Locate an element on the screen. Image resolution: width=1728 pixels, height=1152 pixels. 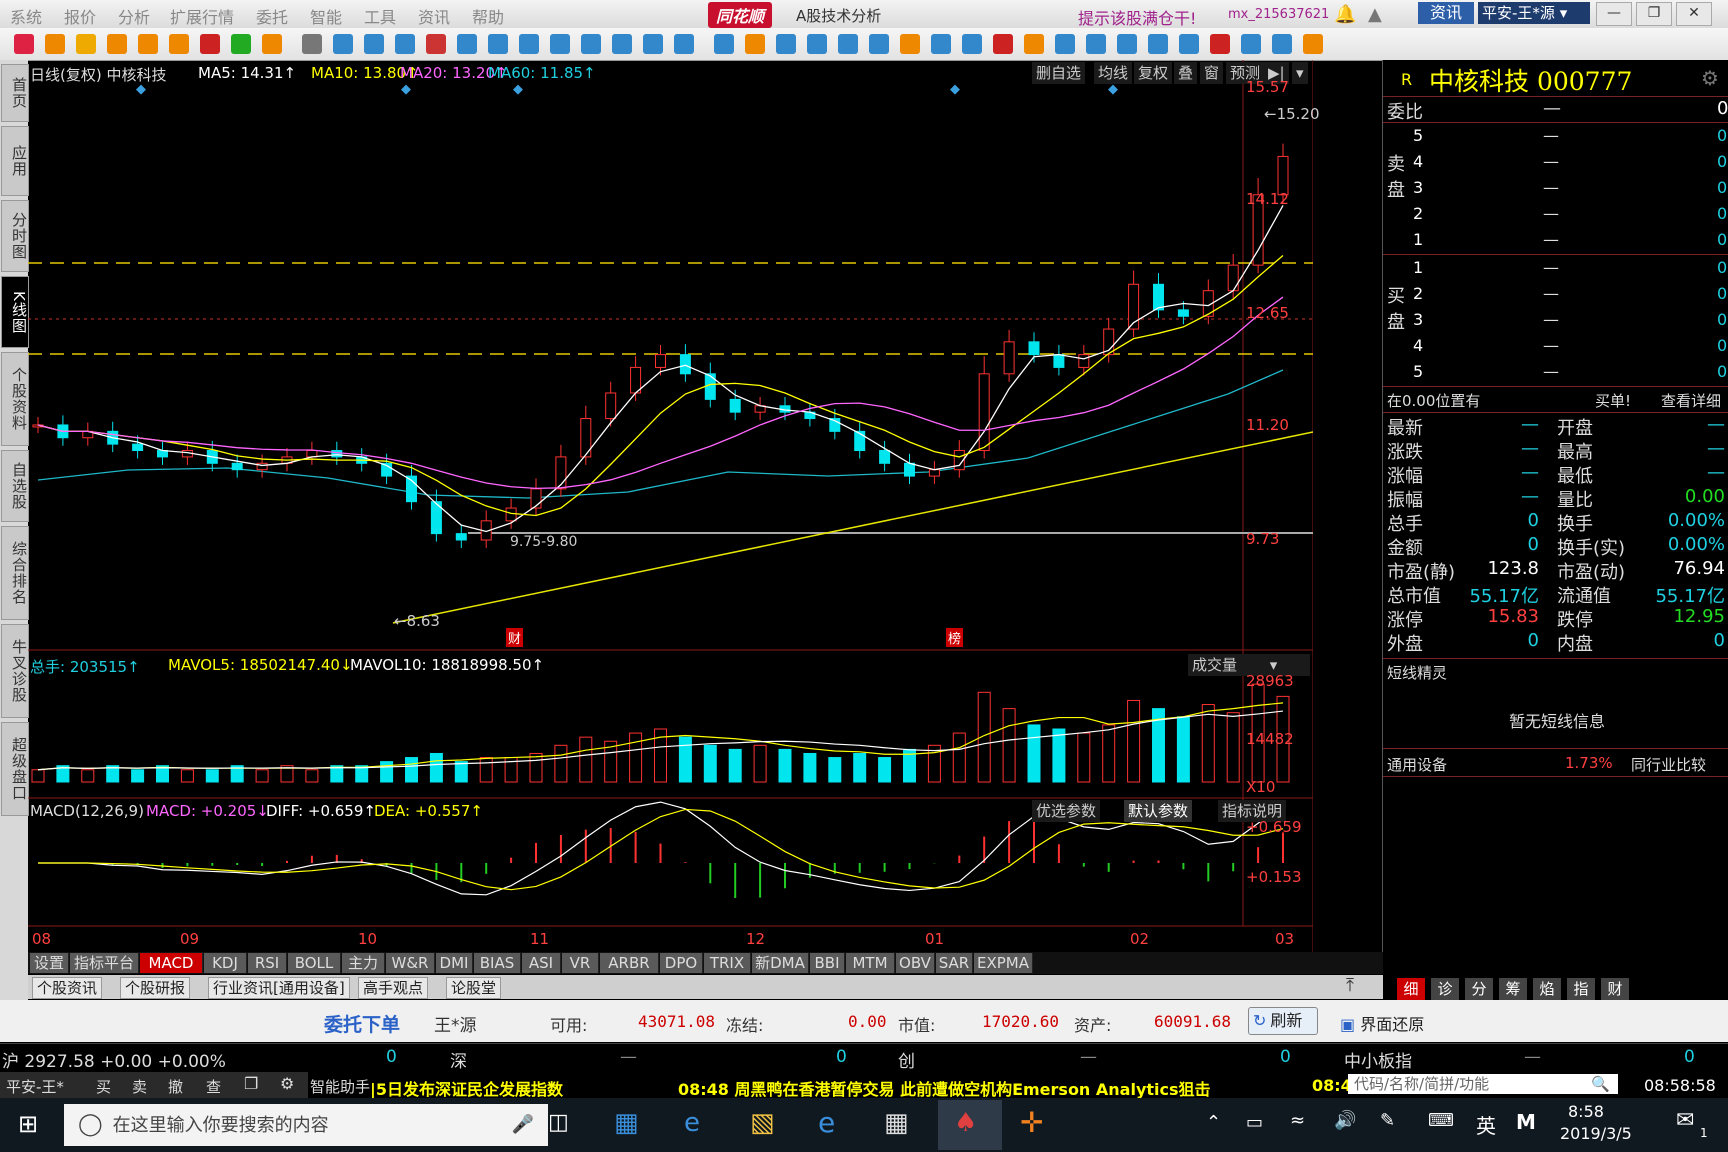
indicator-tab: KDJ is located at coordinates (225, 963).